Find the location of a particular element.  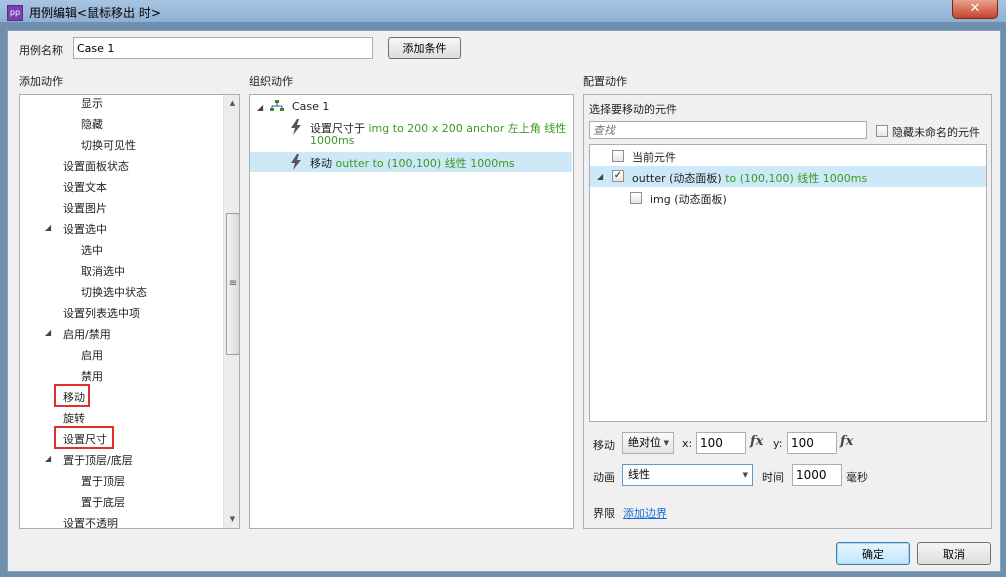

action-tree-item: 设置图片 is located at coordinates (121, 206).